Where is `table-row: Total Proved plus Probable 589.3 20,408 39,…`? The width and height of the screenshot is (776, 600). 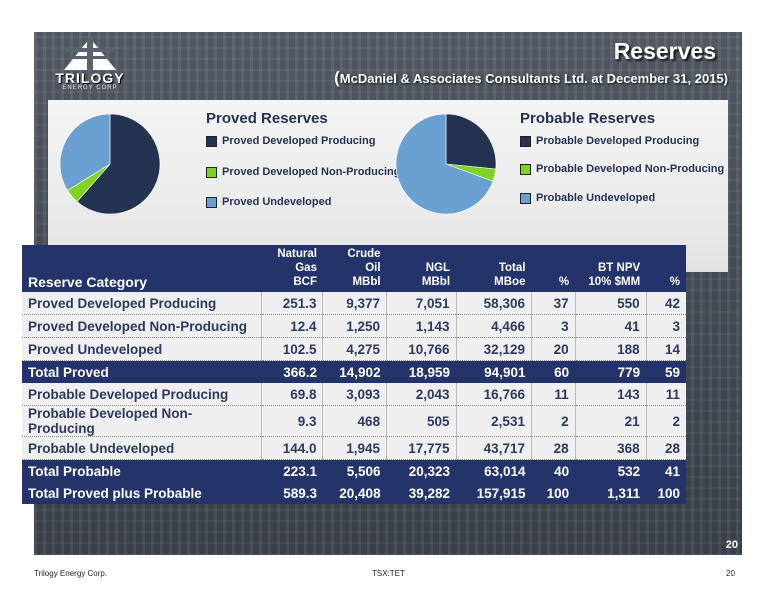 table-row: Total Proved plus Probable 589.3 20,408 39,… is located at coordinates (354, 493).